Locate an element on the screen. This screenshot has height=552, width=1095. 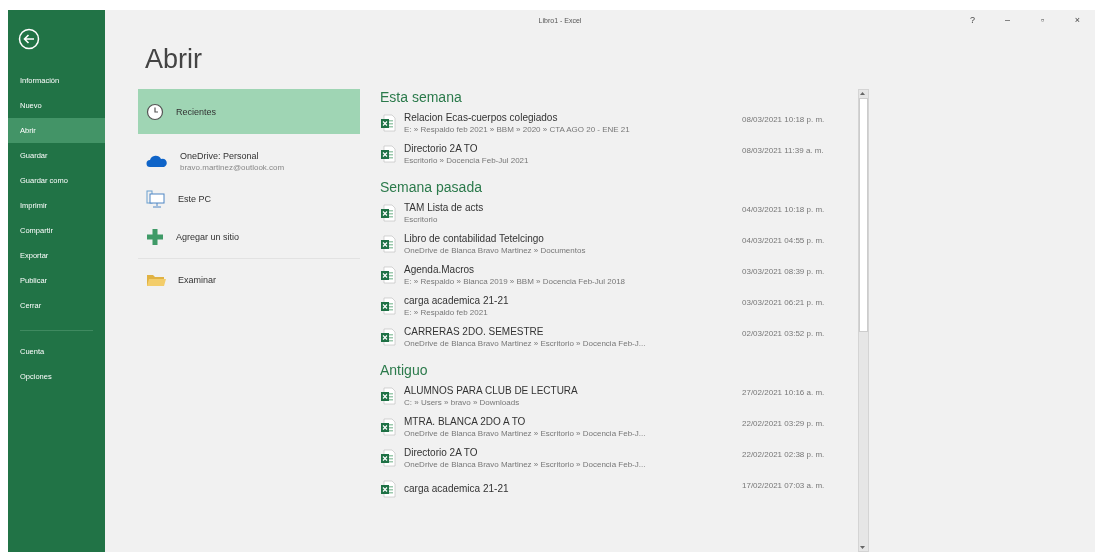
location-label: Examinar is located at coordinates (197, 280).